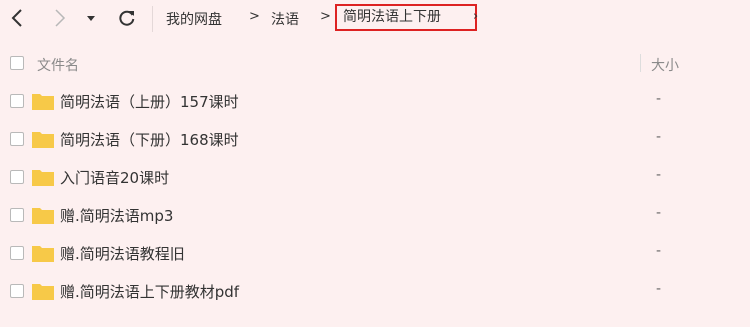 This screenshot has height=327, width=750. I want to click on file-name: 入门语音20课时, so click(114, 177).